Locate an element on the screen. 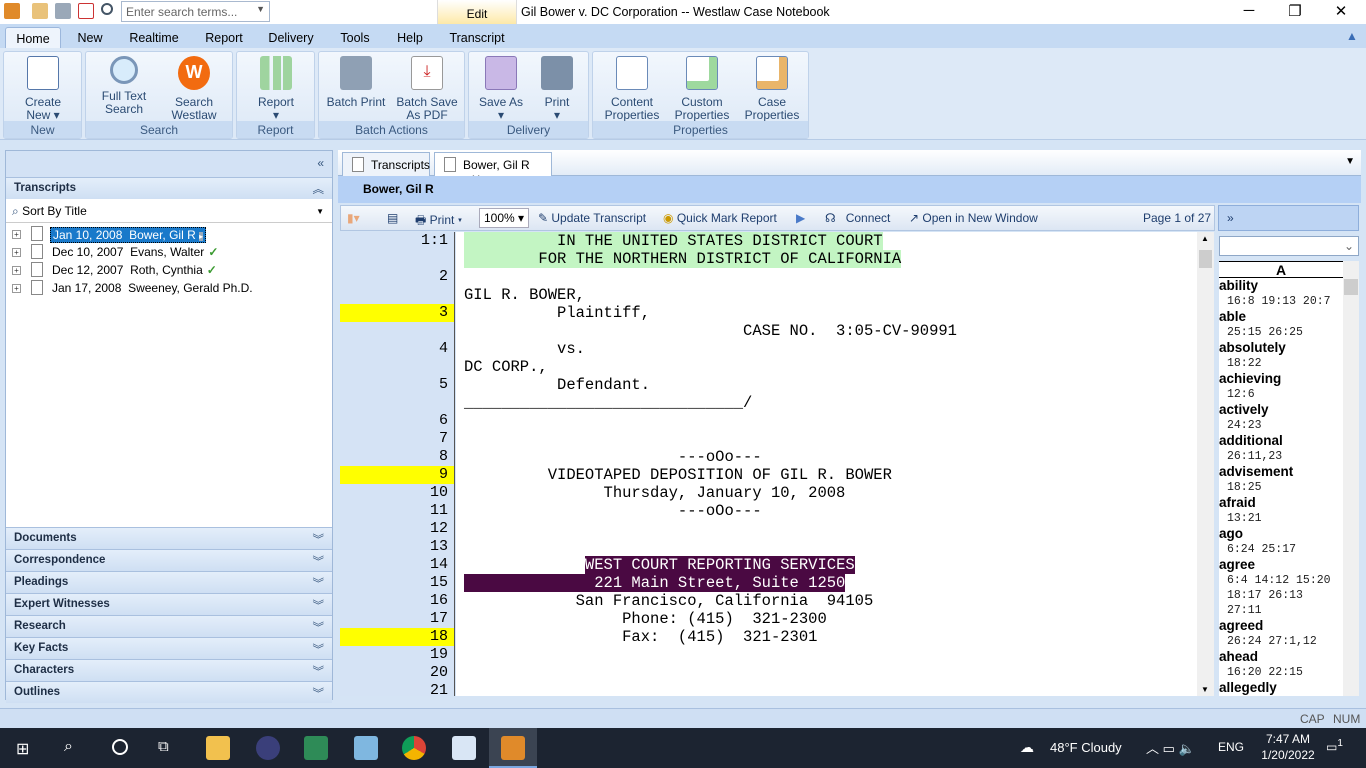  index-word: advisement is located at coordinates (1281, 472).